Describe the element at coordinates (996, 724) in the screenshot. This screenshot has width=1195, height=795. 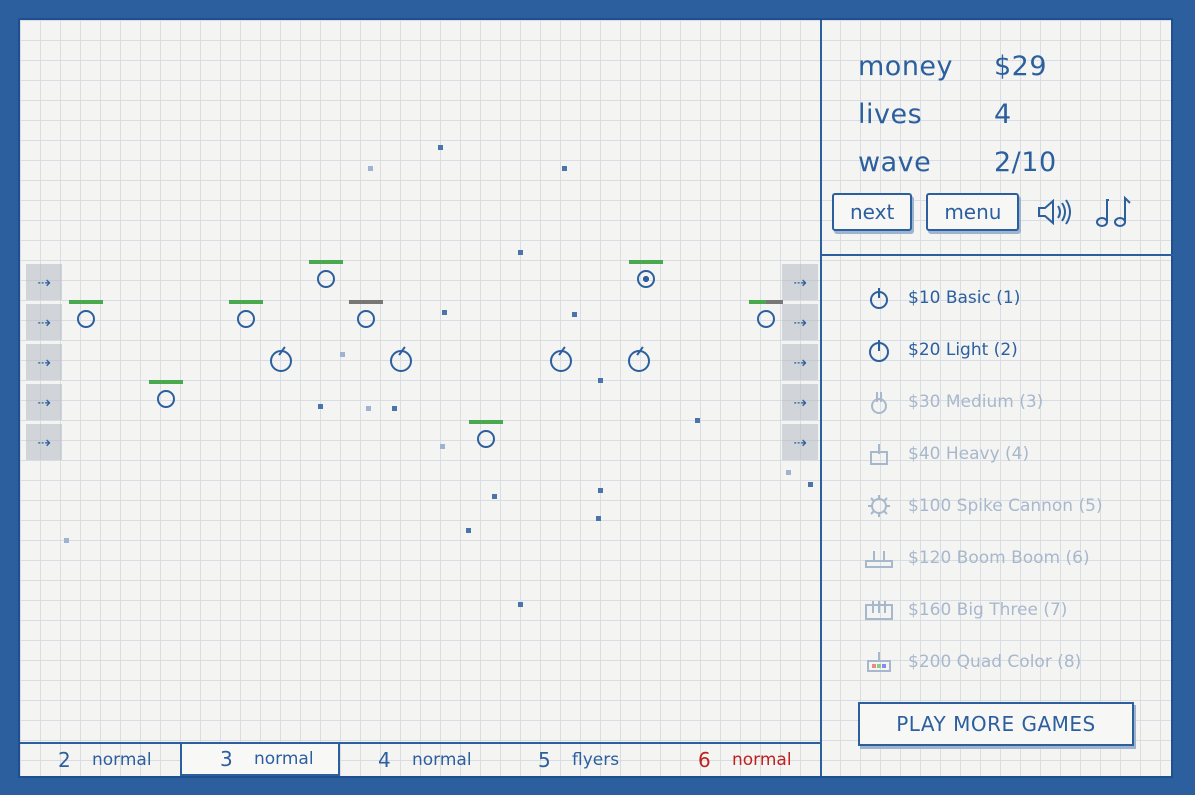
I see `play-more-games-button: PLAY MORE GAMES` at that location.